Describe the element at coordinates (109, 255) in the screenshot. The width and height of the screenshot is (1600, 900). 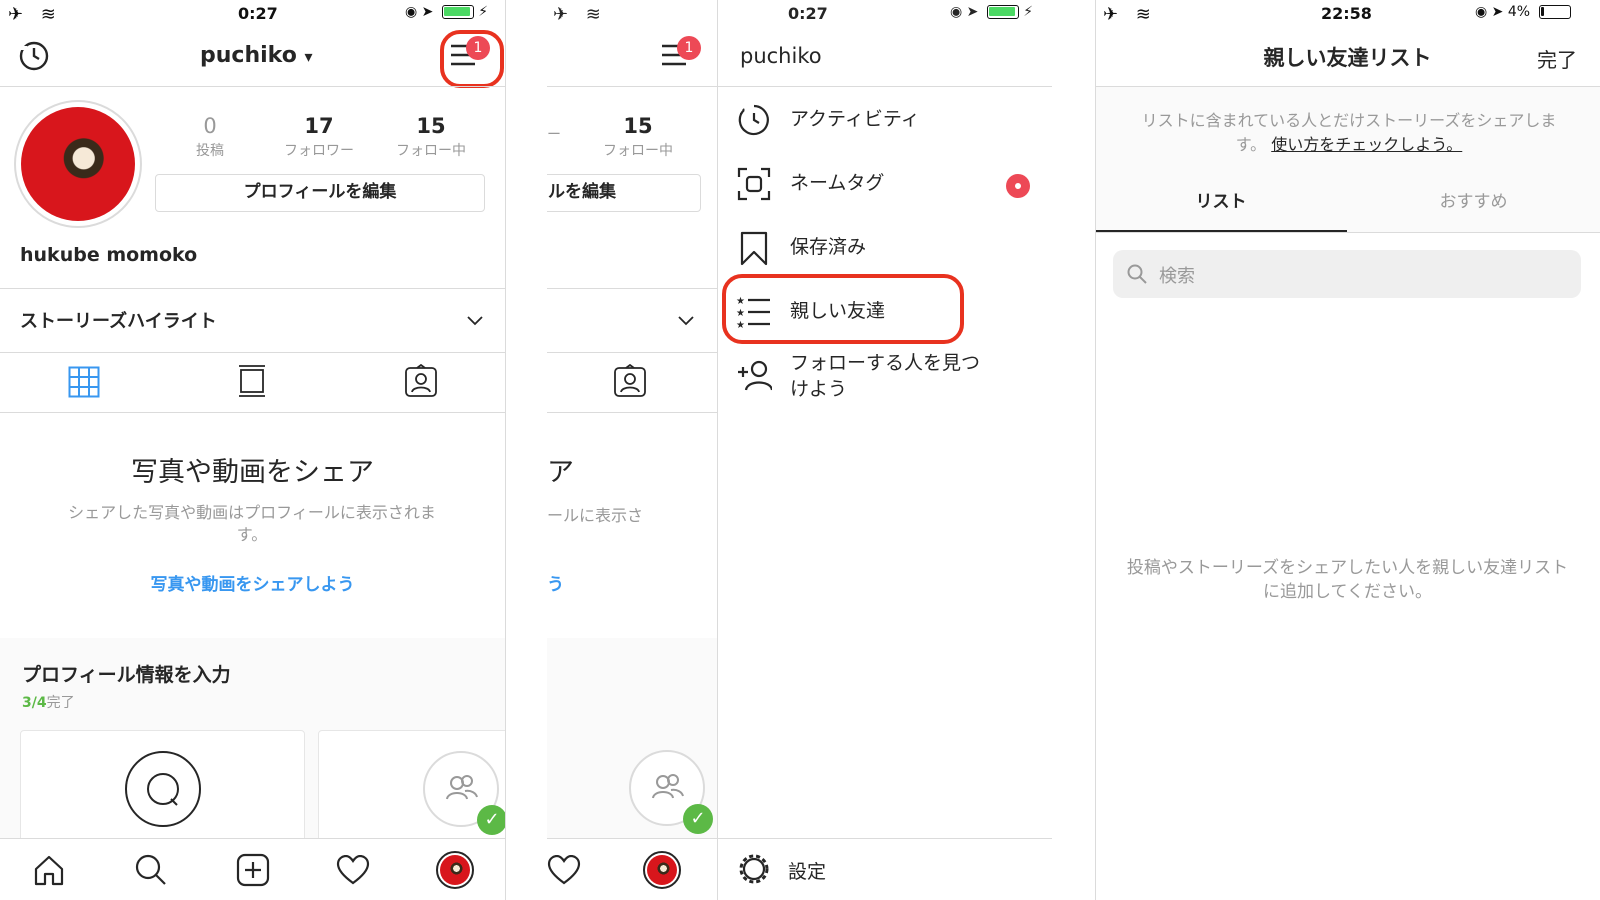
I see `display-name: hukube momoko` at that location.